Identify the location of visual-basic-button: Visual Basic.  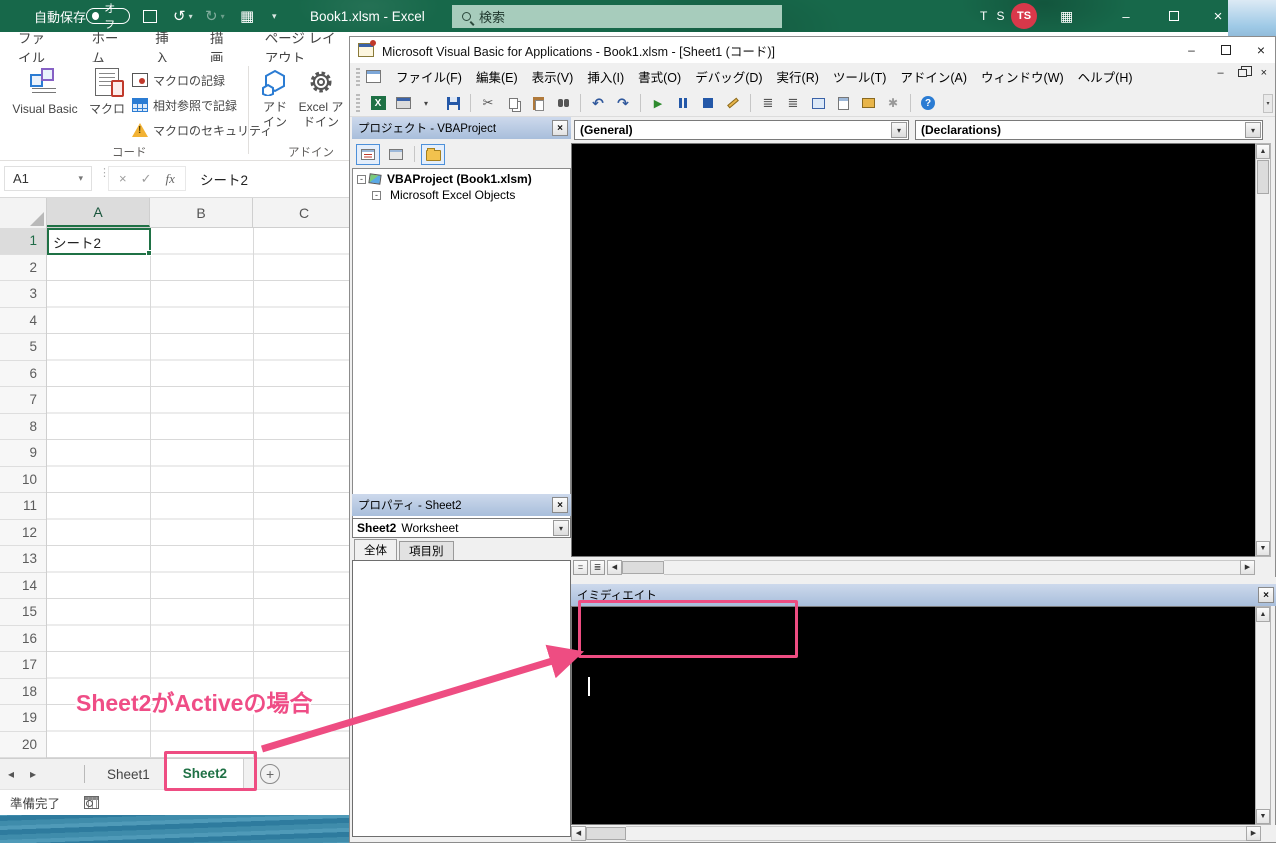
(45, 92).